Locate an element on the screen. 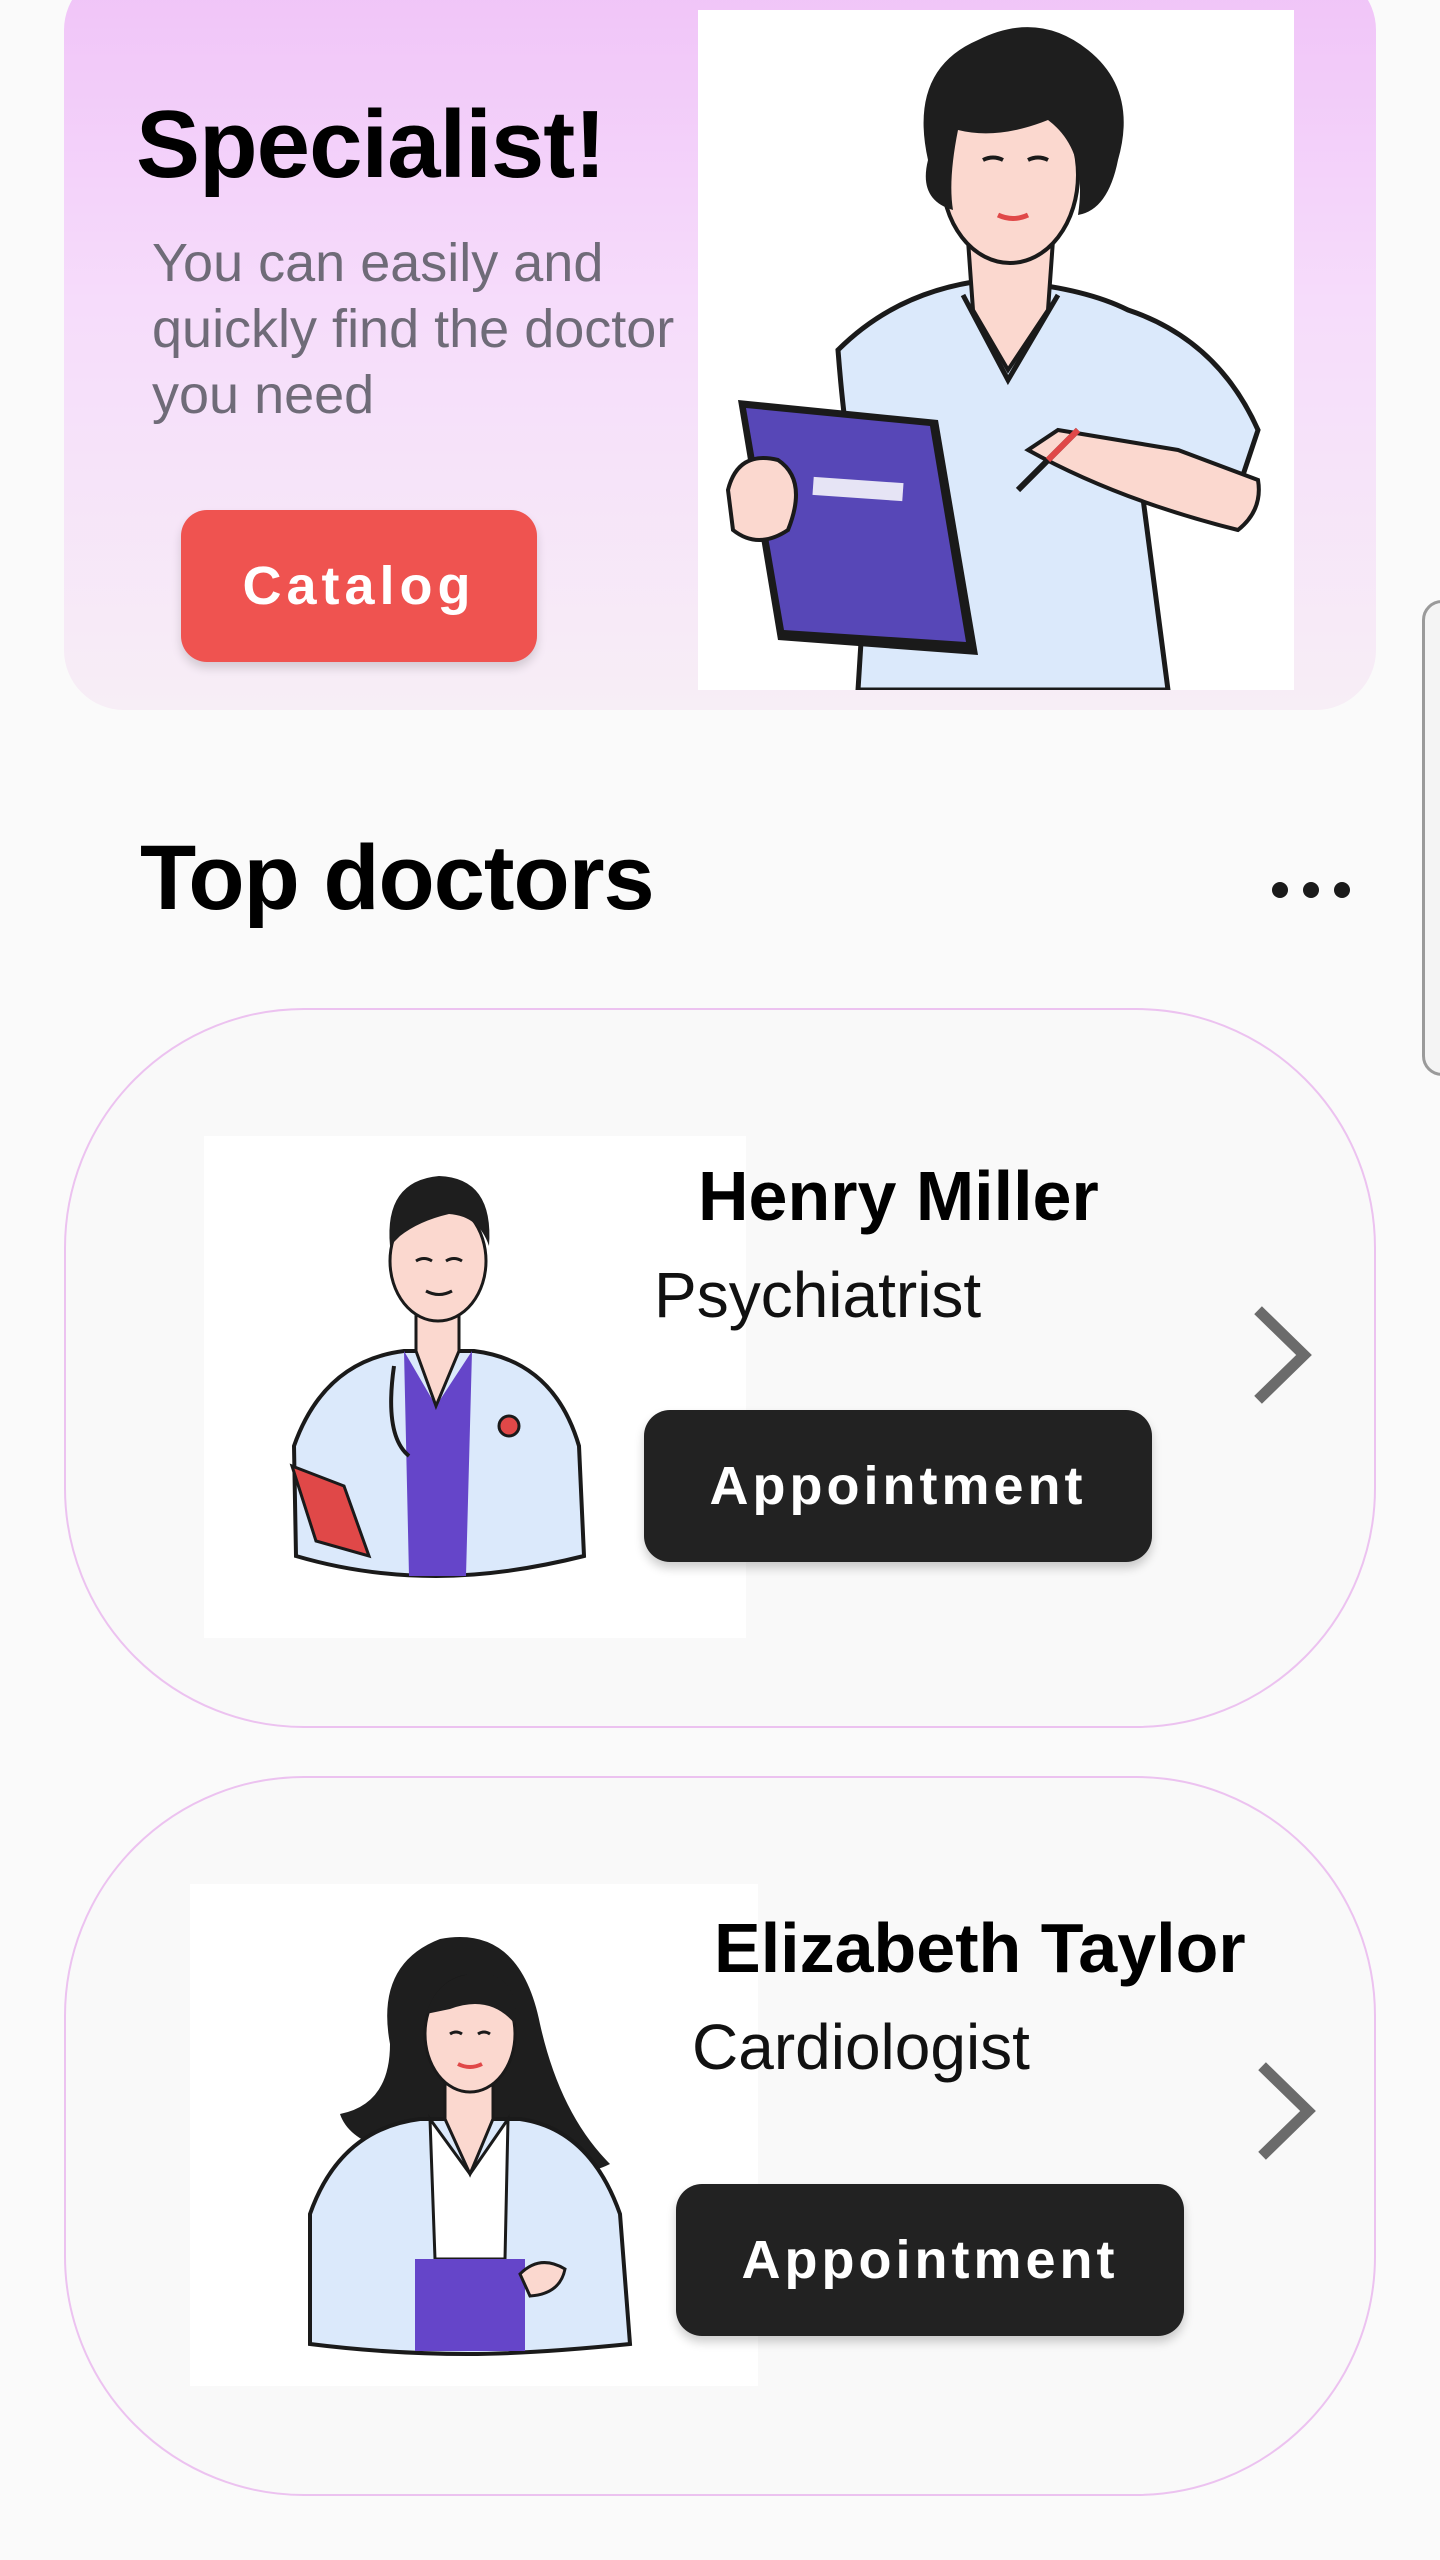  banner-title: Specialist! is located at coordinates (371, 144).